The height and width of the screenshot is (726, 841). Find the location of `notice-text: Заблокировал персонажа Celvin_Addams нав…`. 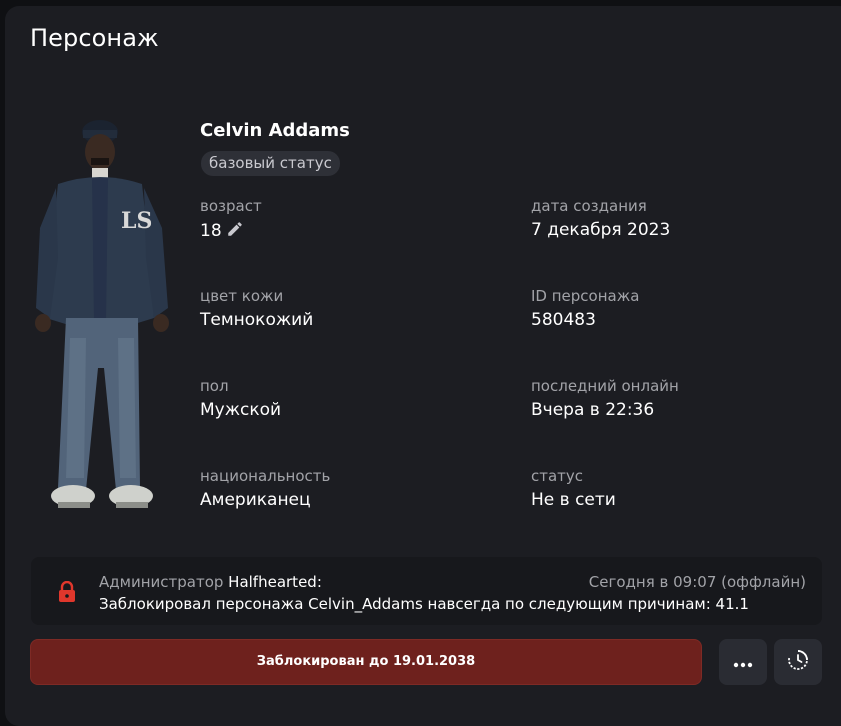

notice-text: Заблокировал персонажа Celvin_Addams нав… is located at coordinates (424, 604).